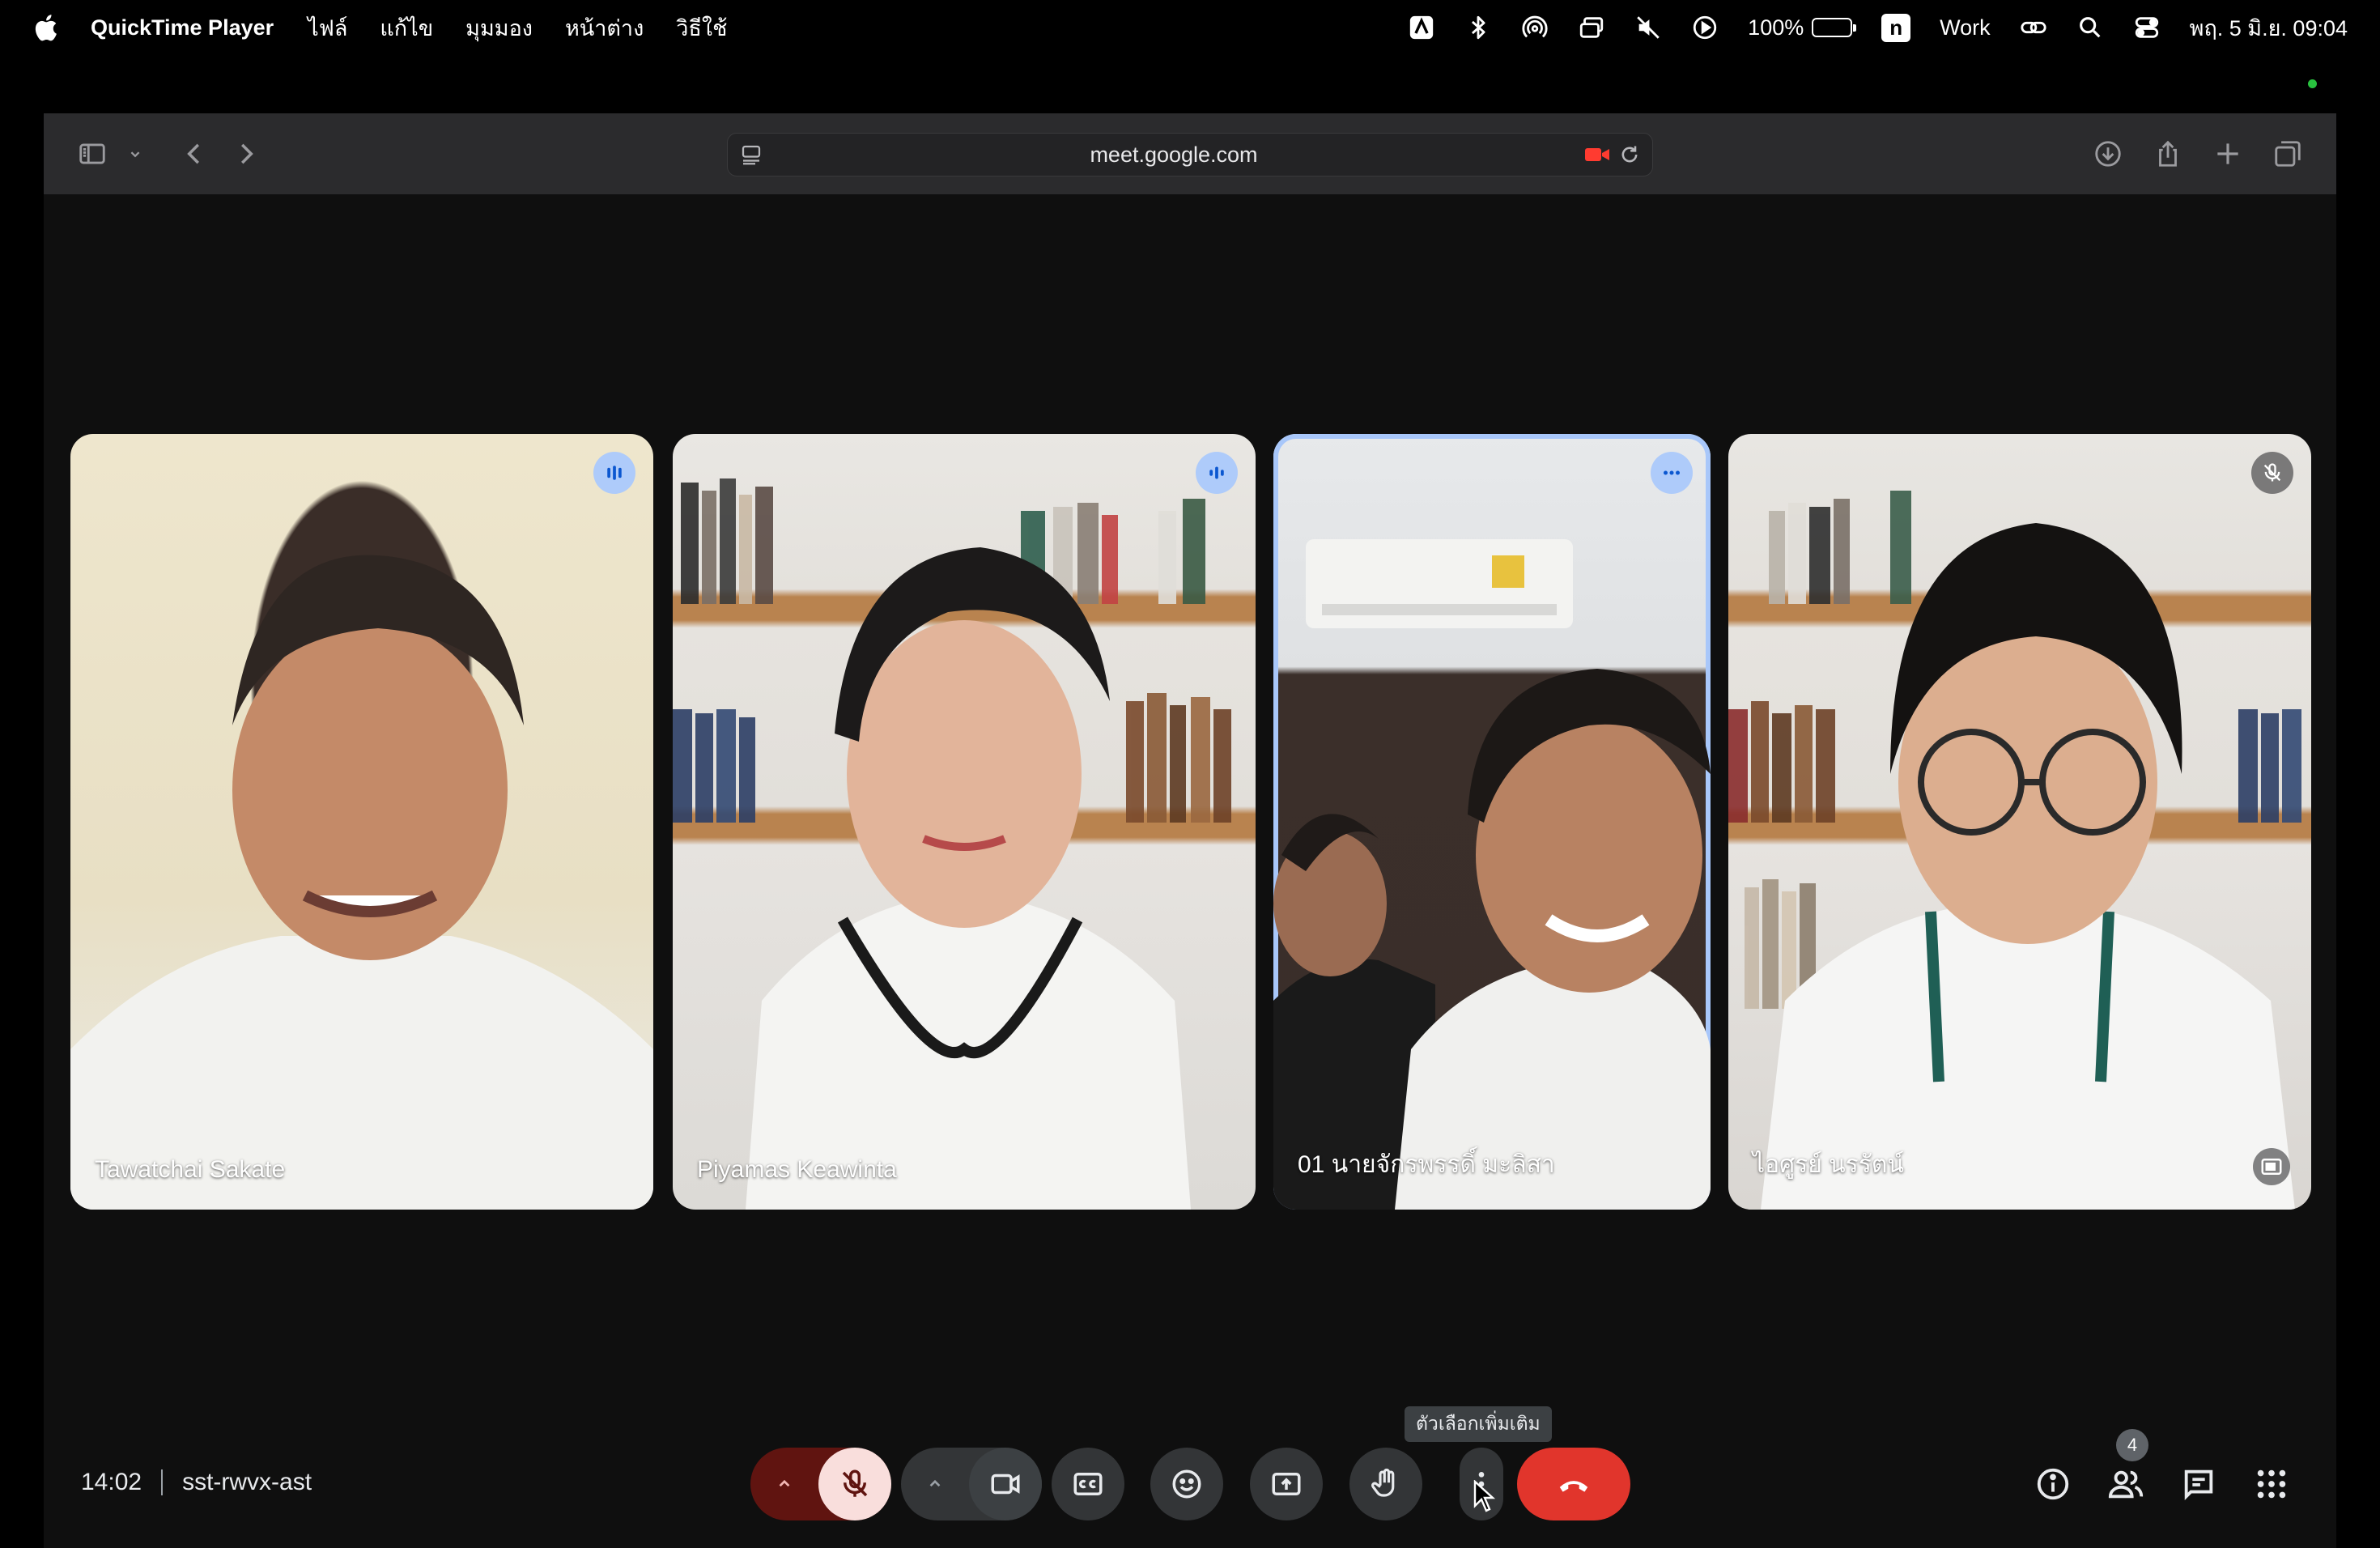 The width and height of the screenshot is (2380, 1548). Describe the element at coordinates (1597, 155) in the screenshot. I see `camera-recording-icon` at that location.